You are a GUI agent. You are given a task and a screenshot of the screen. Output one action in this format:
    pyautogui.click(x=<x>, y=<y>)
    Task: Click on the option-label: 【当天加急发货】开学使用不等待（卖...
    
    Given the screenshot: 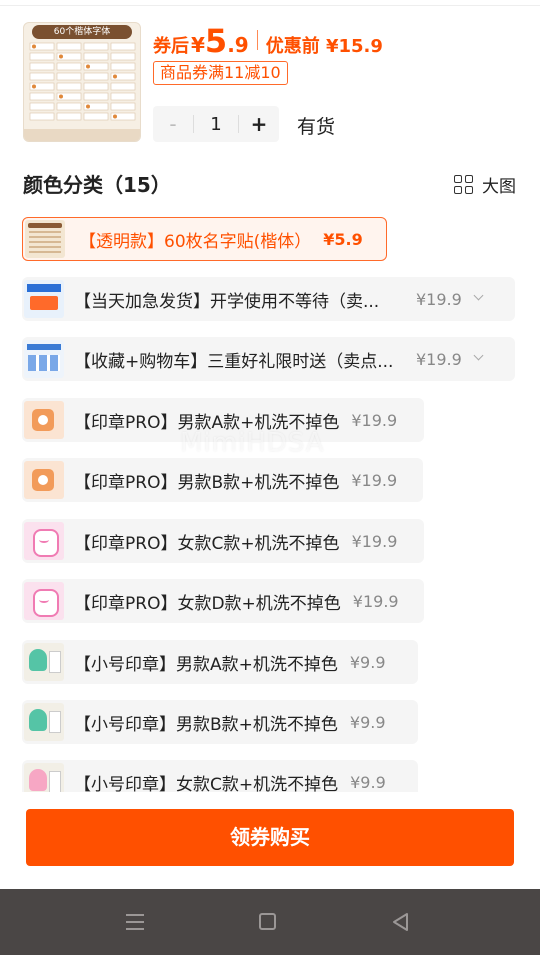 What is the action you would take?
    pyautogui.click(x=227, y=301)
    